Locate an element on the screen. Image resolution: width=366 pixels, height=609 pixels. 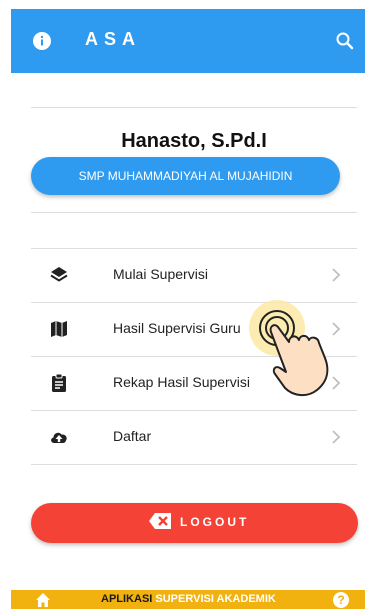
bottom-bar-title-part1: APLIKASI is located at coordinates (127, 599).